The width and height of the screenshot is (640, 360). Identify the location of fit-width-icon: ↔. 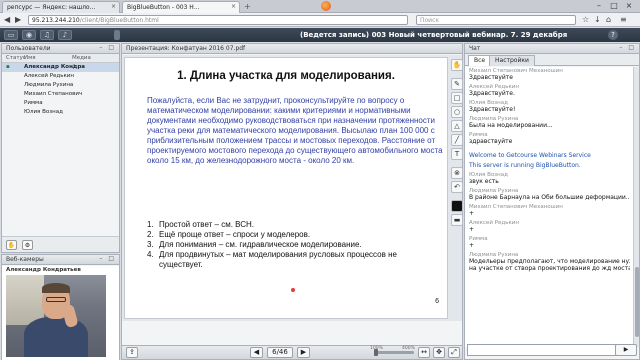
(424, 352).